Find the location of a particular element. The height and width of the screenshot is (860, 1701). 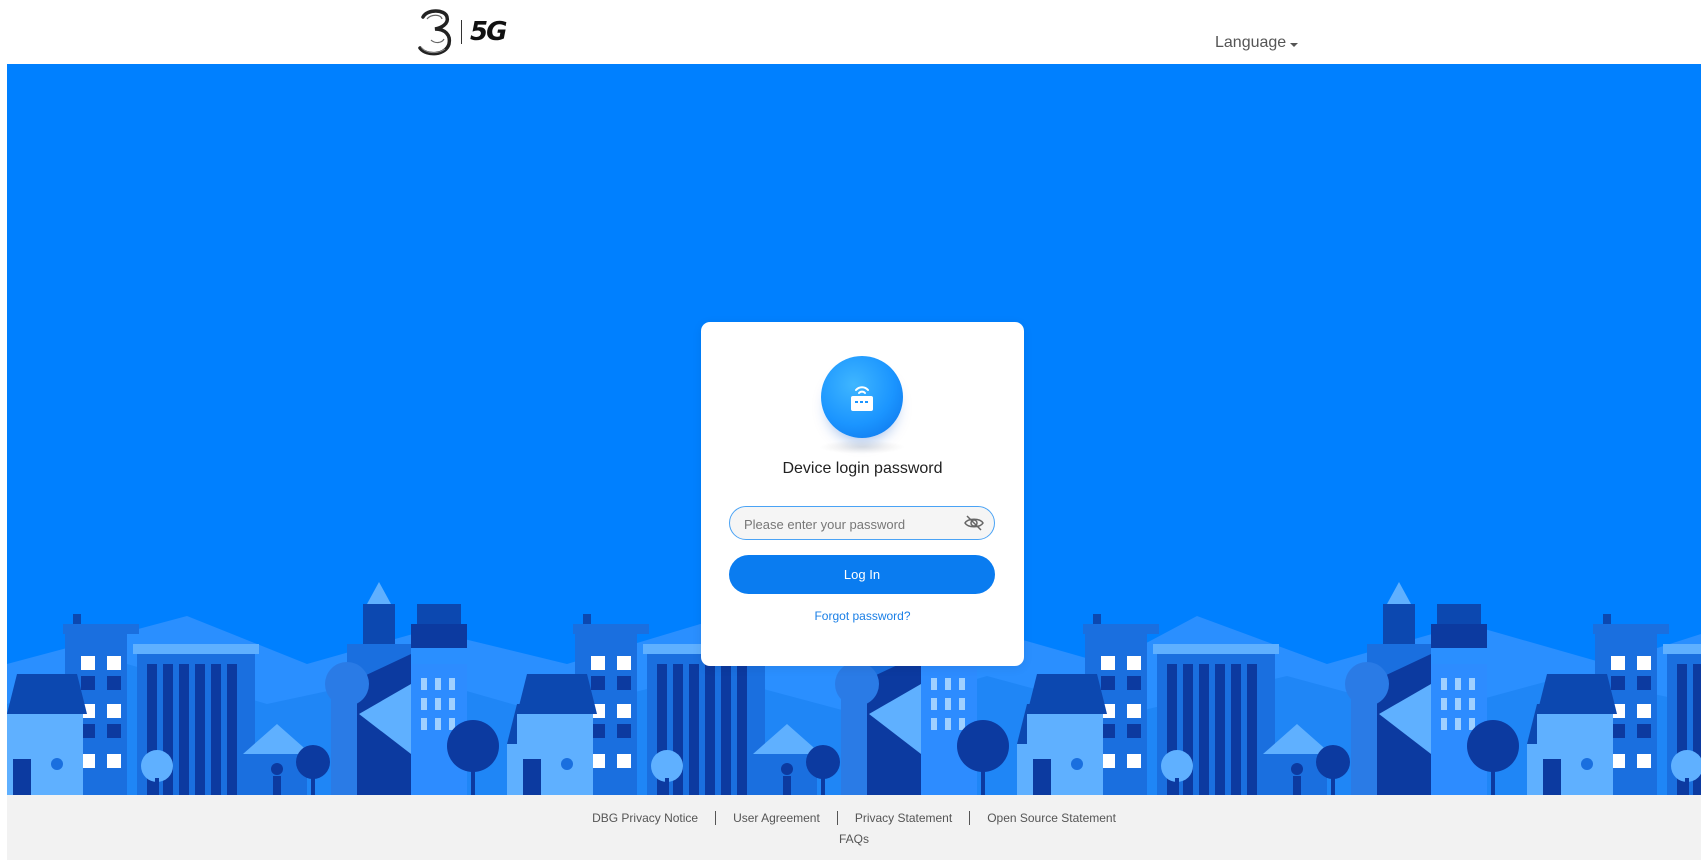

device-icon-shadow is located at coordinates (862, 447).